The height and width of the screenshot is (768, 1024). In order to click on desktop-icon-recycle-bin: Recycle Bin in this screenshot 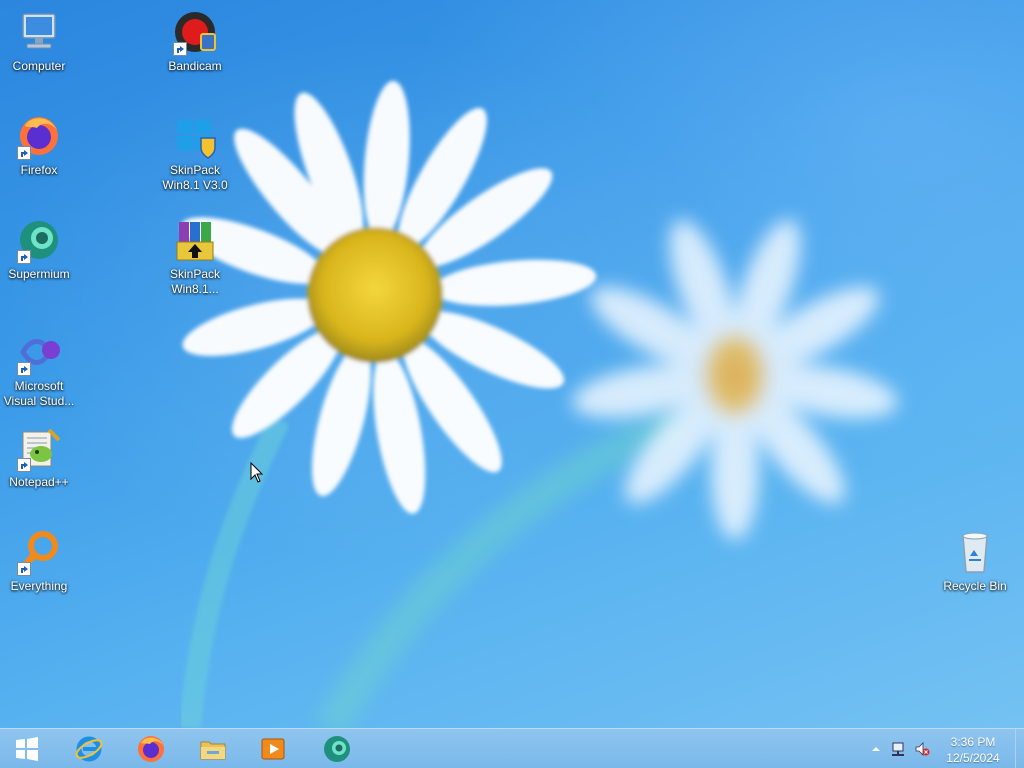, I will do `click(975, 561)`.